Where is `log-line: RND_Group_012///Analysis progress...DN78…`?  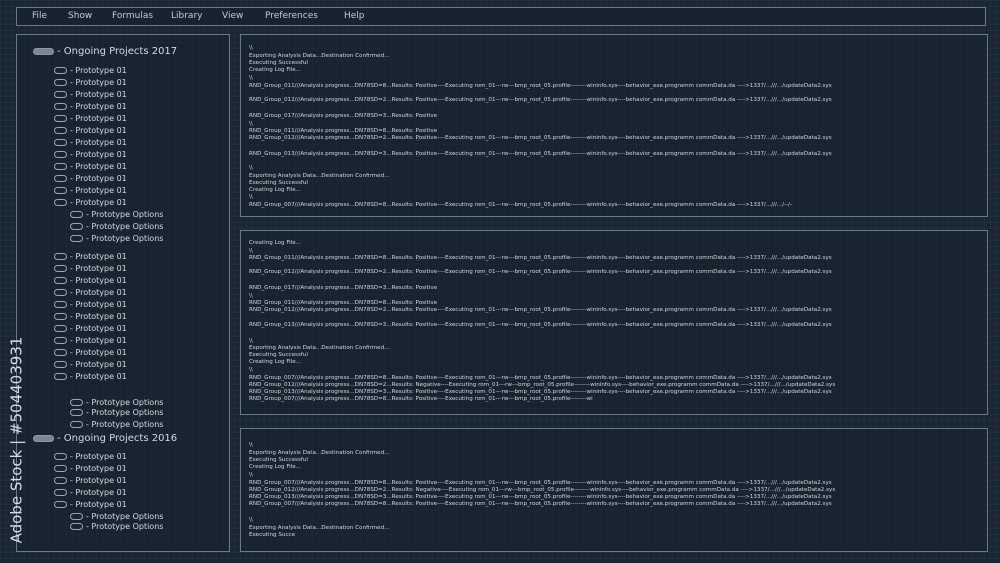
log-line: RND_Group_012///Analysis progress...DN78… is located at coordinates (540, 138).